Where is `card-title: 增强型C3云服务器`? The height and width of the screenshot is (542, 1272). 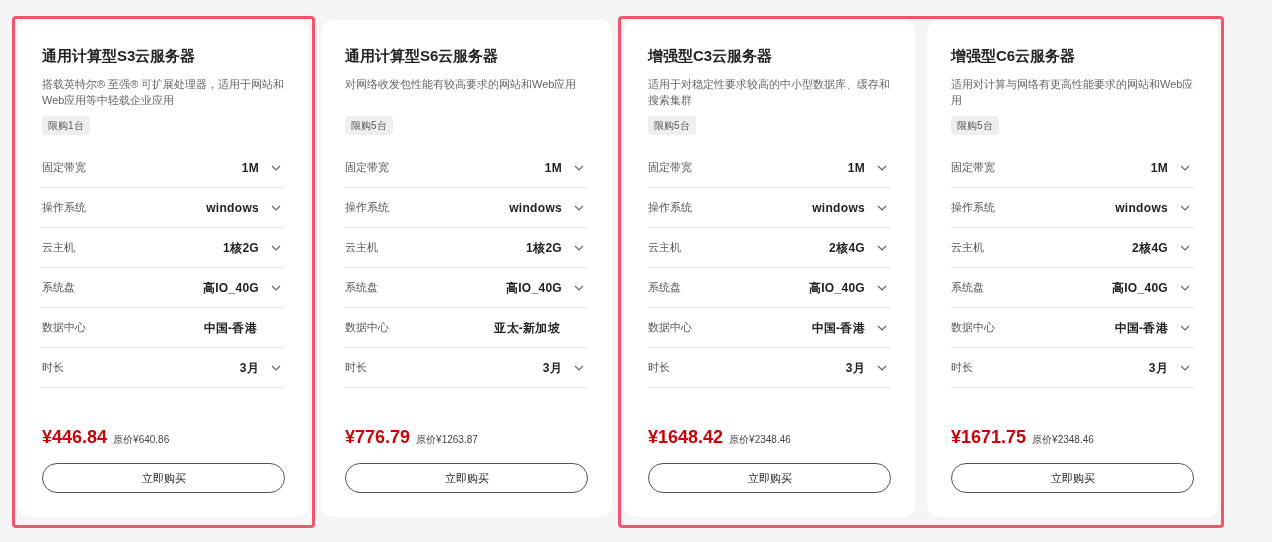
card-title: 增强型C3云服务器 is located at coordinates (711, 56).